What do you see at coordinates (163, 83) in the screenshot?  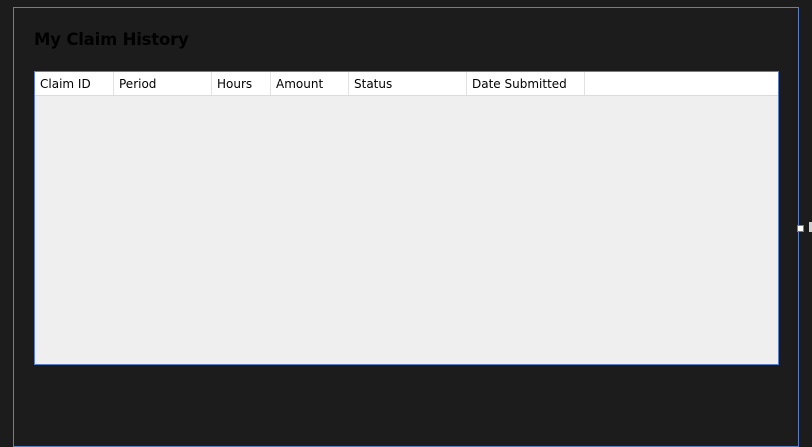 I see `column-header-period: Period` at bounding box center [163, 83].